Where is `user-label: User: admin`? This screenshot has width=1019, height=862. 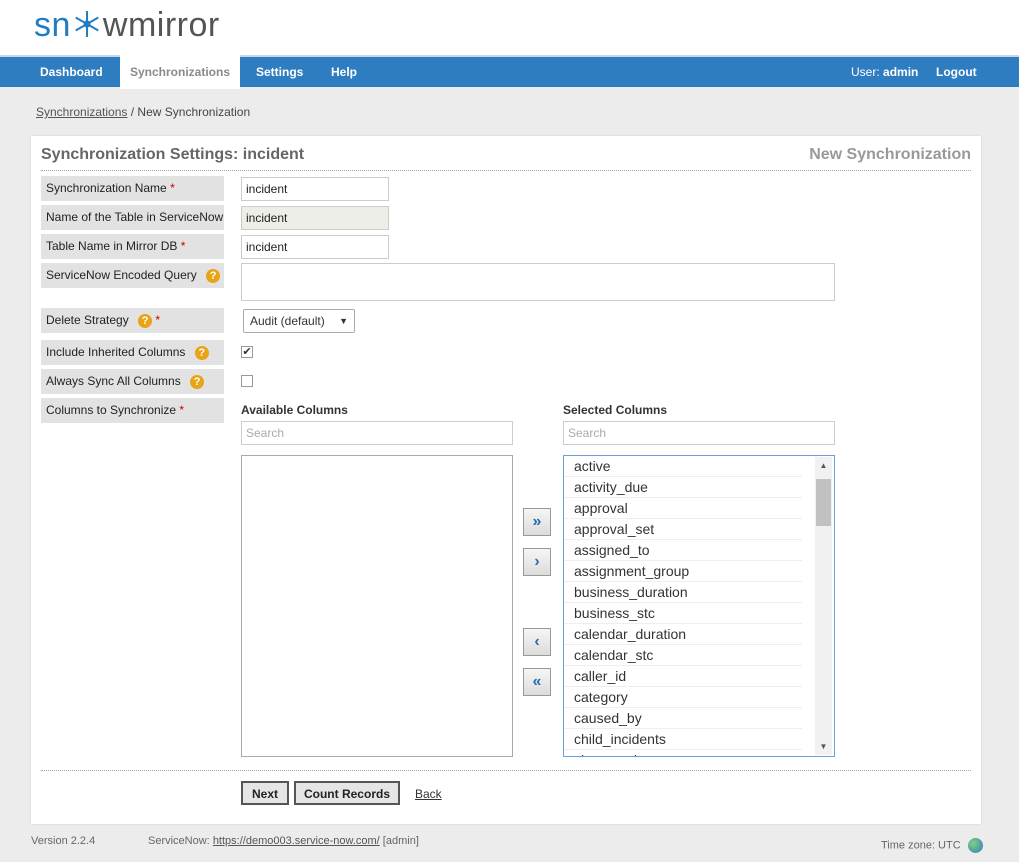
user-label: User: admin is located at coordinates (884, 72).